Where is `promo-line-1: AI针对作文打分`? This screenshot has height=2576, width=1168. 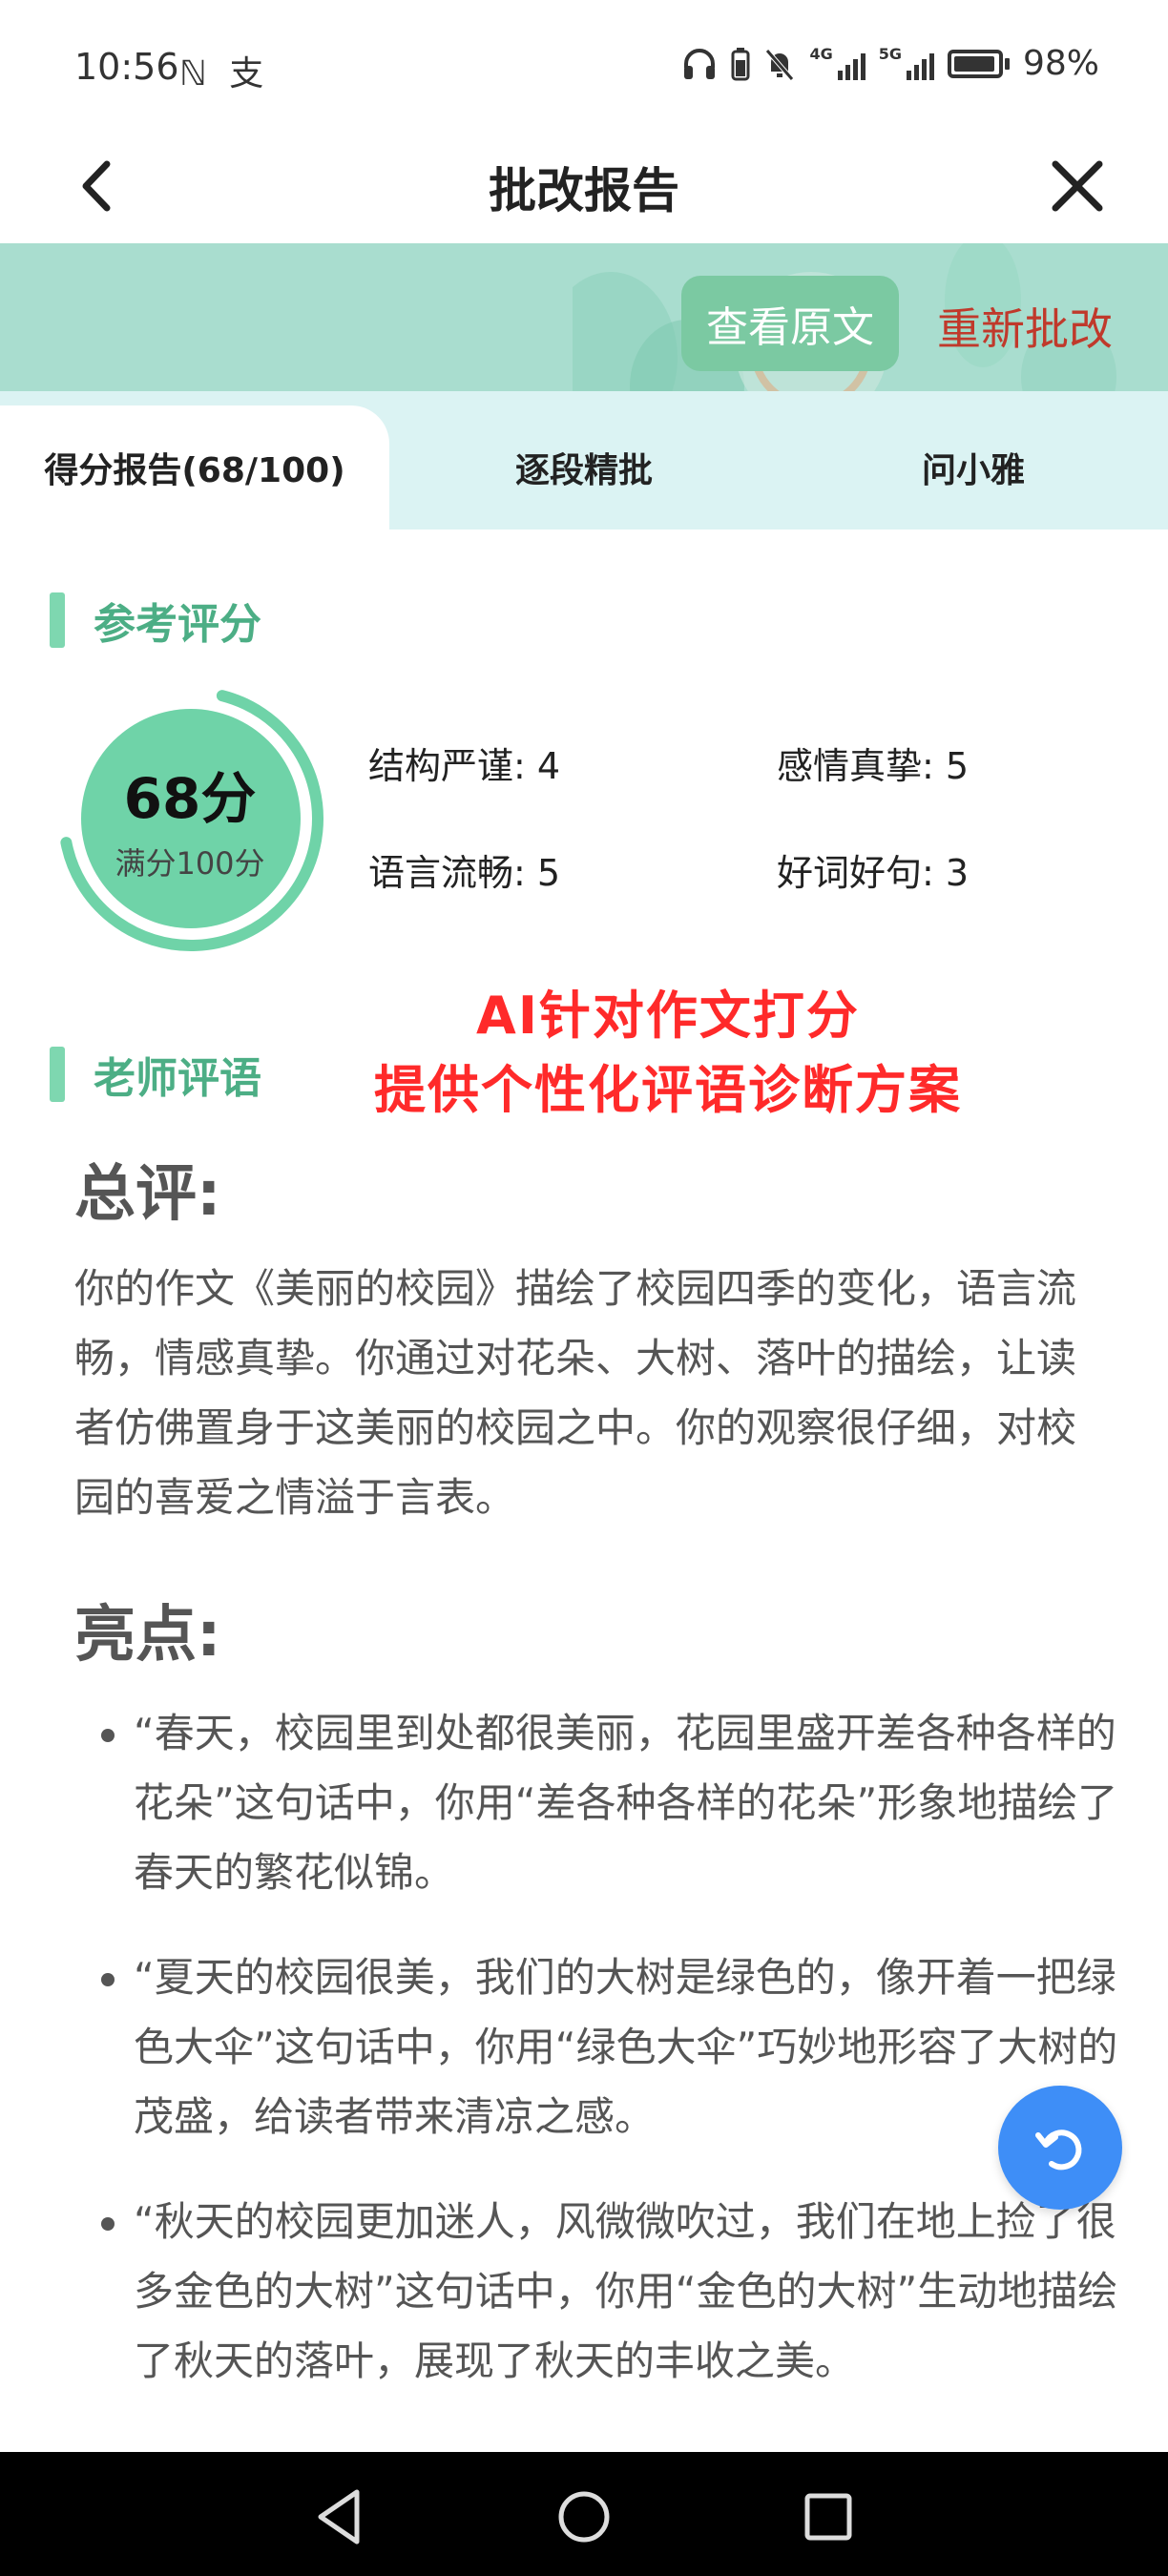
promo-line-1: AI针对作文打分 is located at coordinates (668, 1016).